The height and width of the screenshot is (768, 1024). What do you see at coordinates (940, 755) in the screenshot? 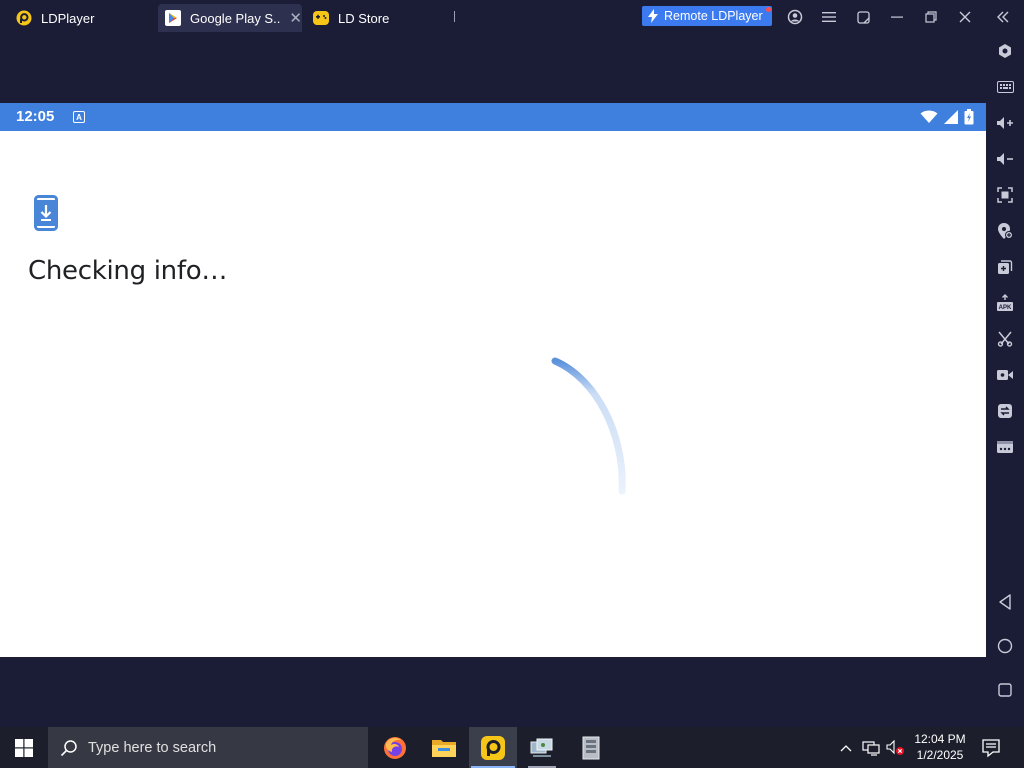
I see `taskbar-date: 1/2/2025` at bounding box center [940, 755].